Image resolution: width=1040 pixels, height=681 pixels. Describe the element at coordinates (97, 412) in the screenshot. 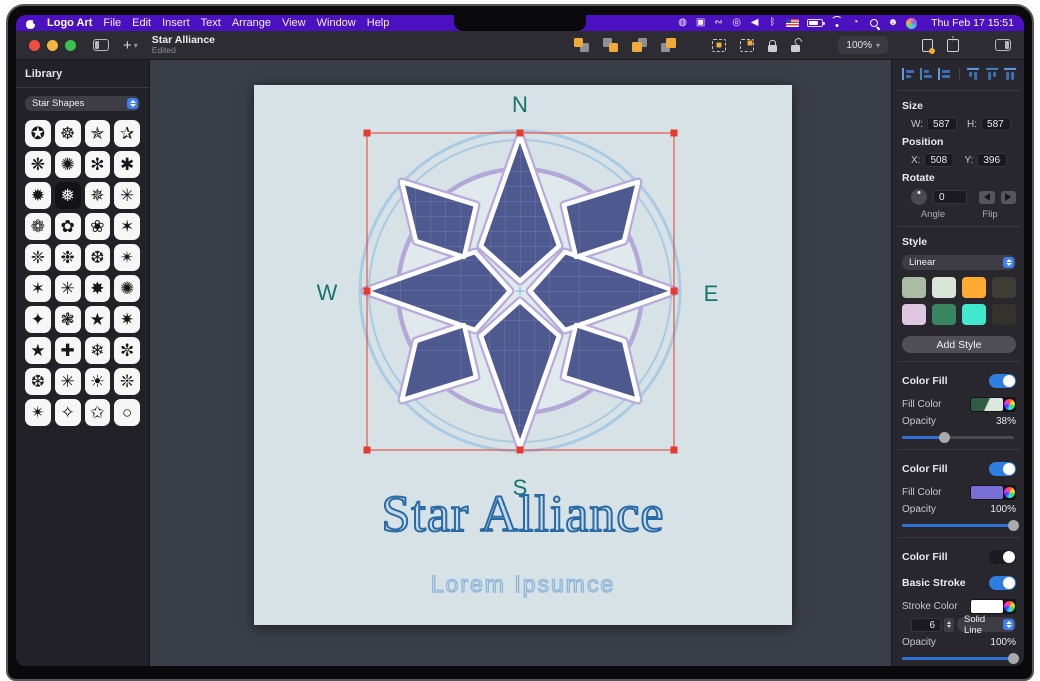

I see `library-shape-eight-point-outline: ✩` at that location.